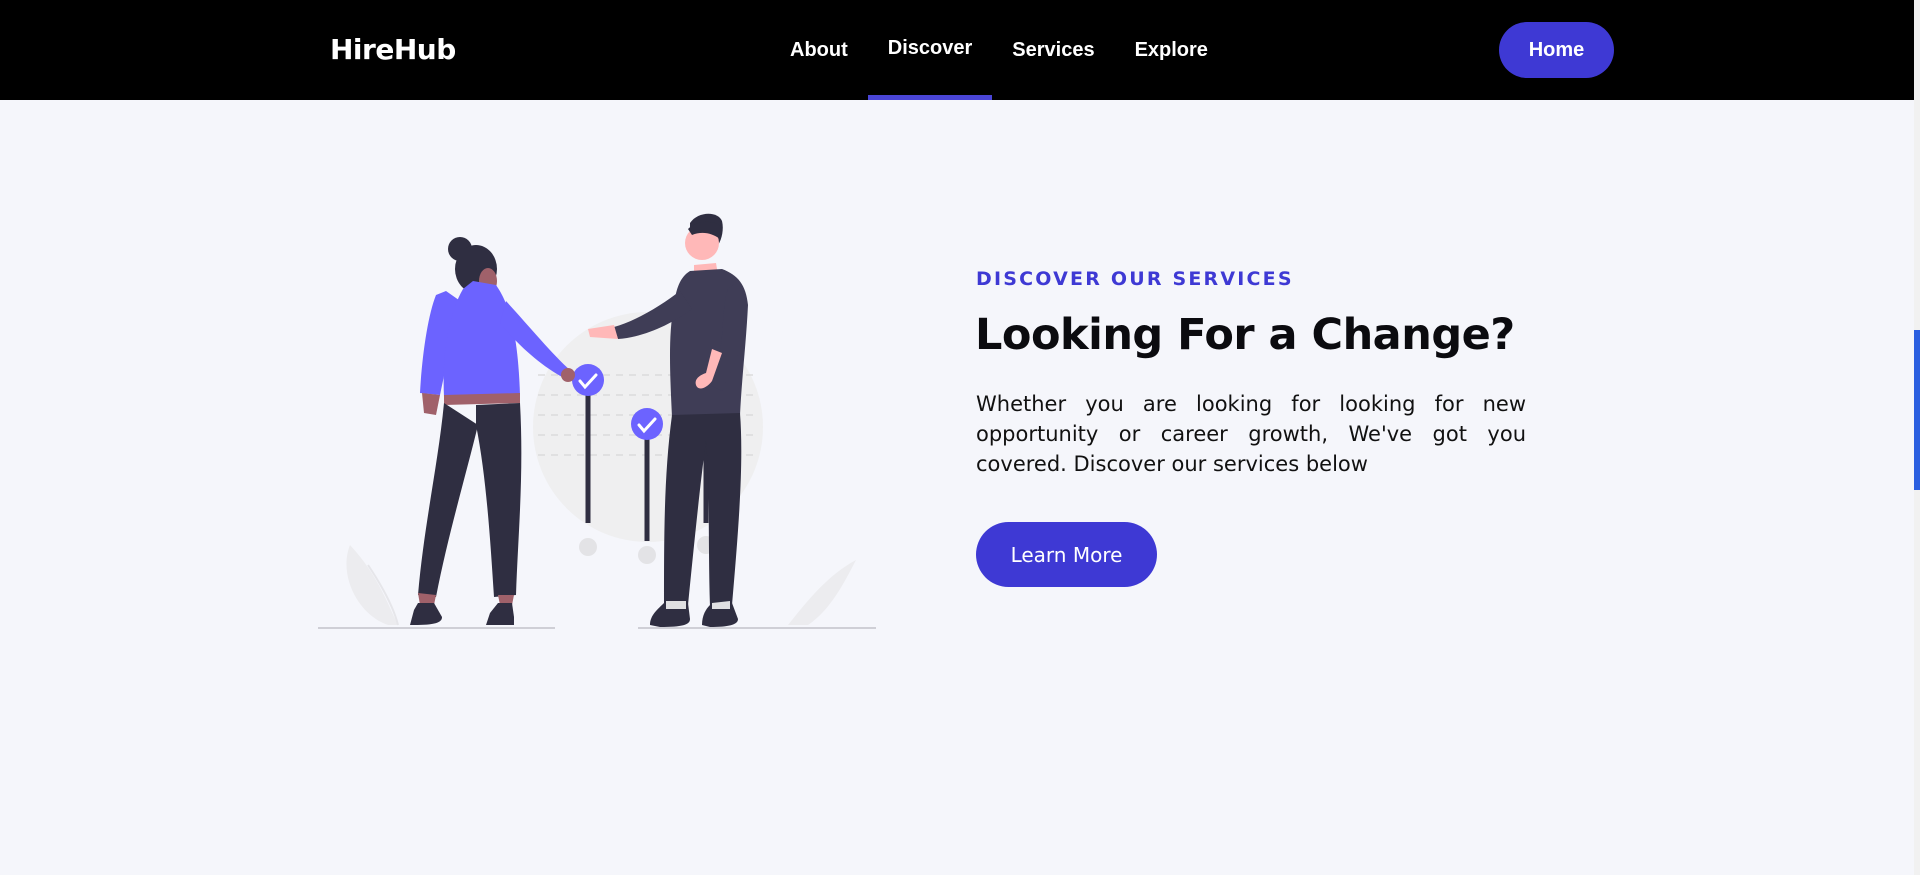 The height and width of the screenshot is (892, 1920). What do you see at coordinates (1556, 50) in the screenshot?
I see `home-button: Home` at bounding box center [1556, 50].